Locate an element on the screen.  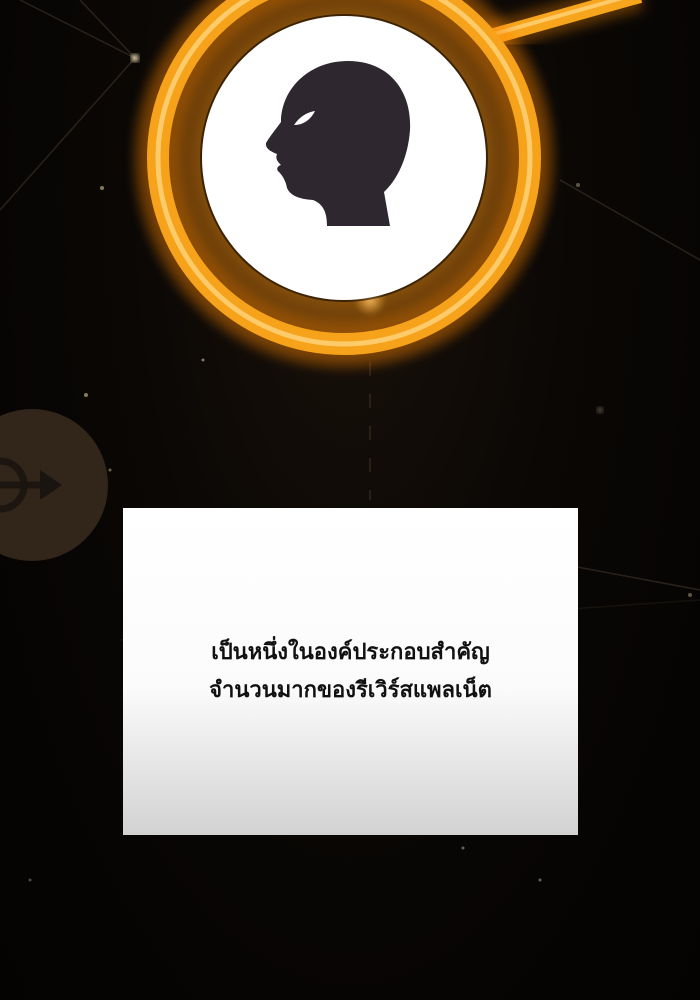
side-node is located at coordinates (54, 485).